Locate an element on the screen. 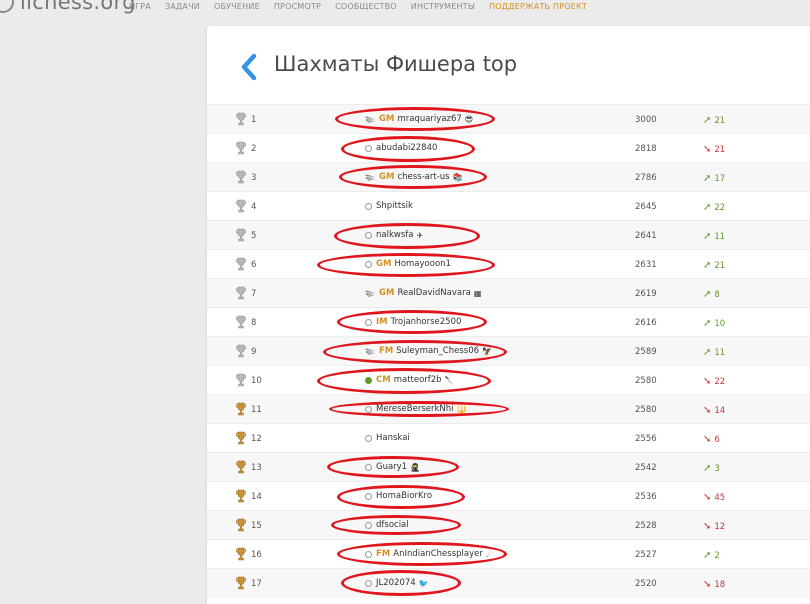 The width and height of the screenshot is (810, 604). table-row: 16 FM AnIndianChessplayer ☄ 2527 ➚ 2 is located at coordinates (508, 554).